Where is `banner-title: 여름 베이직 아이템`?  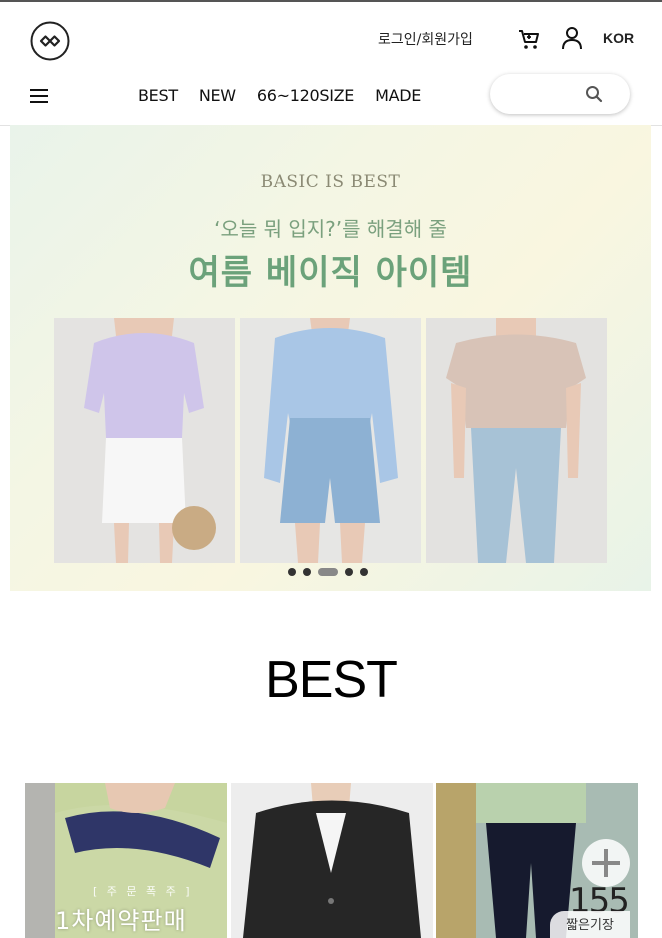 banner-title: 여름 베이직 아이템 is located at coordinates (330, 273).